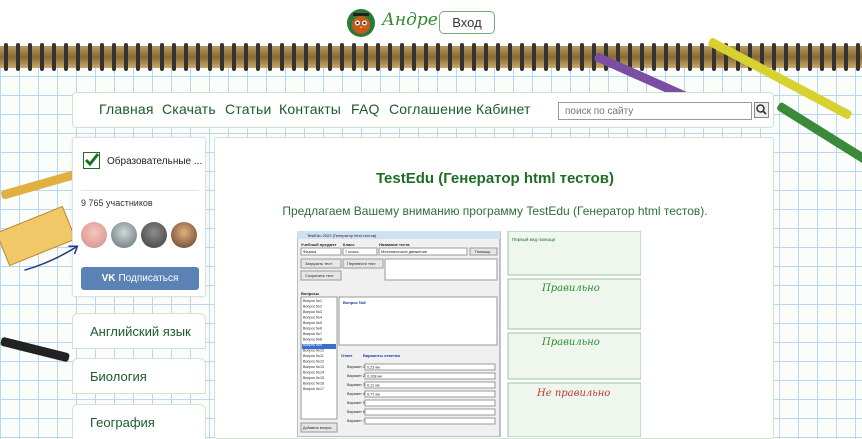 This screenshot has width=862, height=439. What do you see at coordinates (313, 389) in the screenshot?
I see `preview-question-item: Вопрос №17` at bounding box center [313, 389].